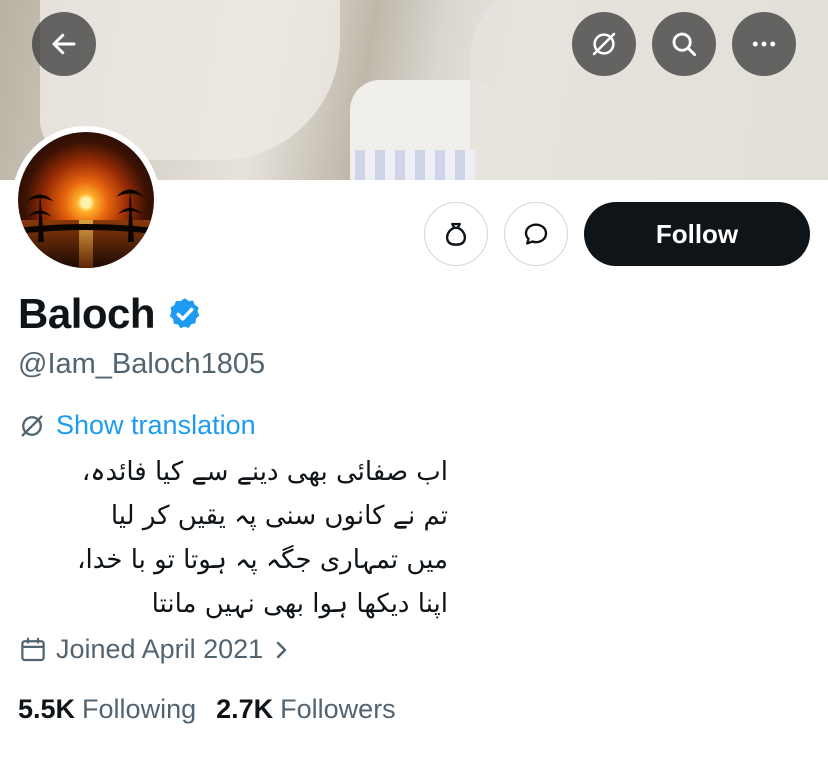  I want to click on bio-line: میں تمہاری جگہ پہ ہوتا تو با خدا،, so click(262, 560).